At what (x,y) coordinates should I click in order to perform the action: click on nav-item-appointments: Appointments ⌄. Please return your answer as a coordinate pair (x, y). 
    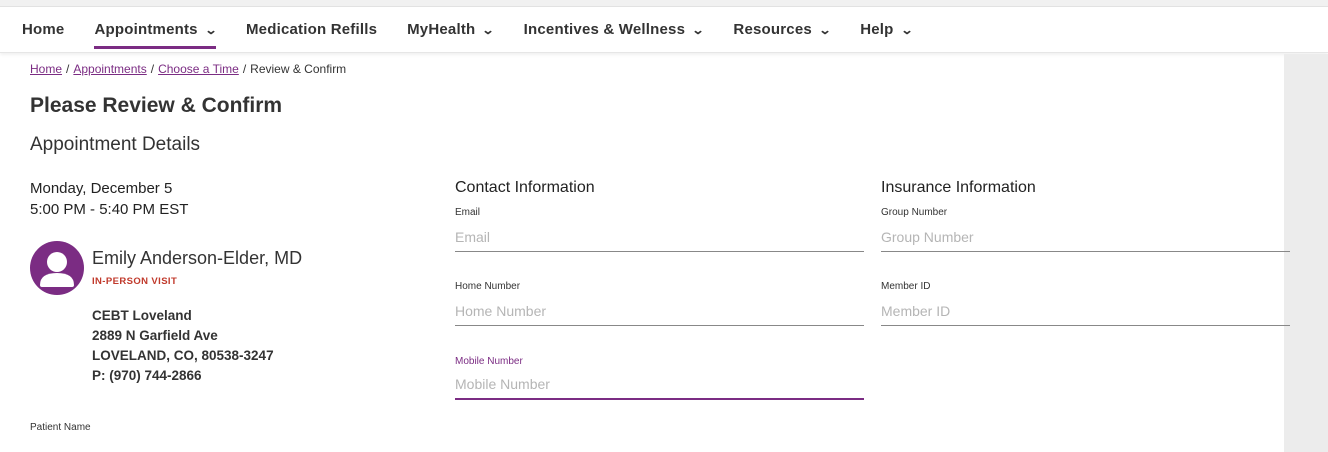
    Looking at the image, I should click on (156, 30).